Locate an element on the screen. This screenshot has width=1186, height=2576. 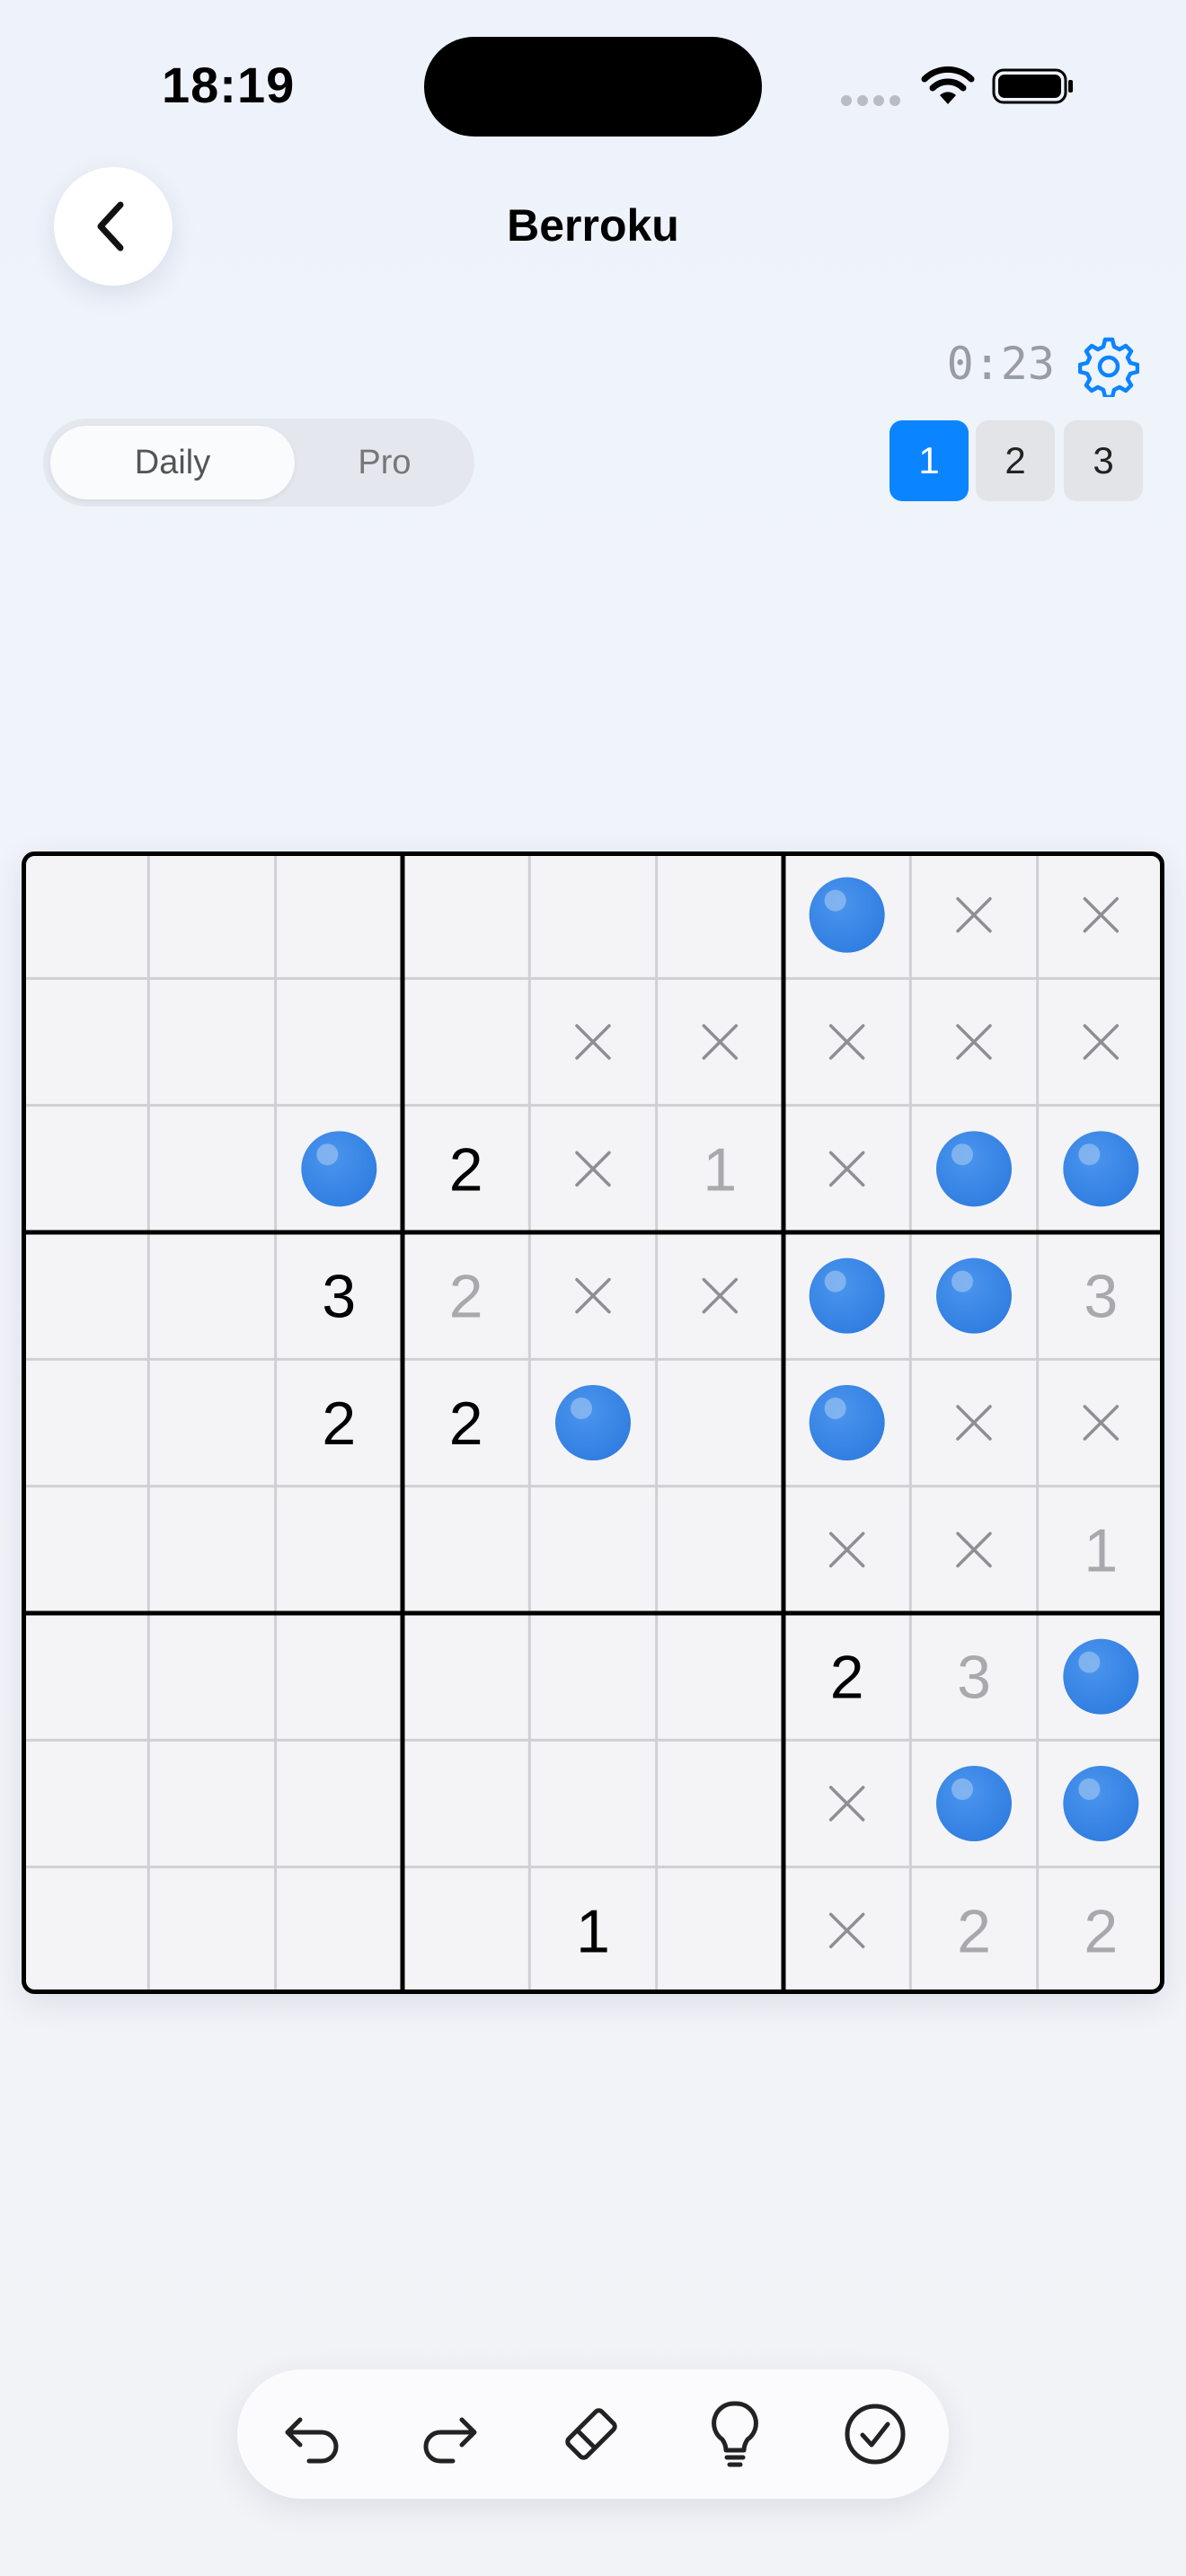
level-2-button: 2 is located at coordinates (1015, 460).